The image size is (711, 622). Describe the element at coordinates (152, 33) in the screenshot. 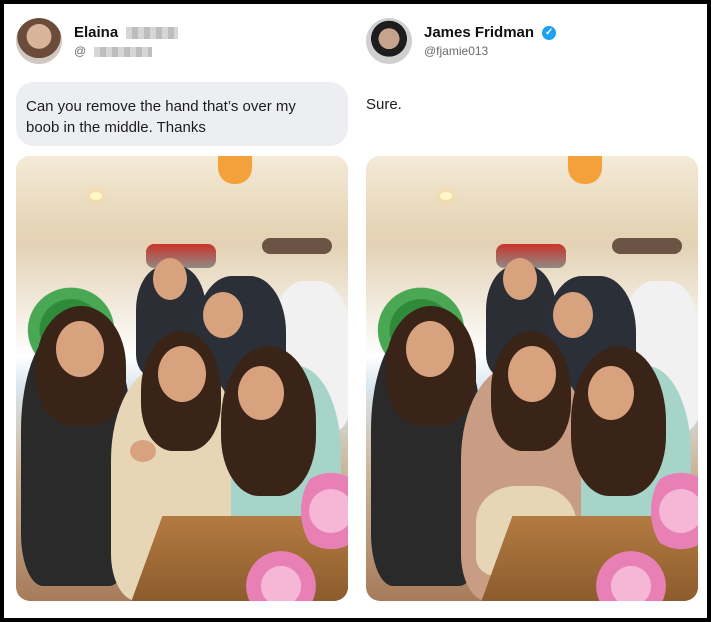

I see `redacted-name-icon` at that location.